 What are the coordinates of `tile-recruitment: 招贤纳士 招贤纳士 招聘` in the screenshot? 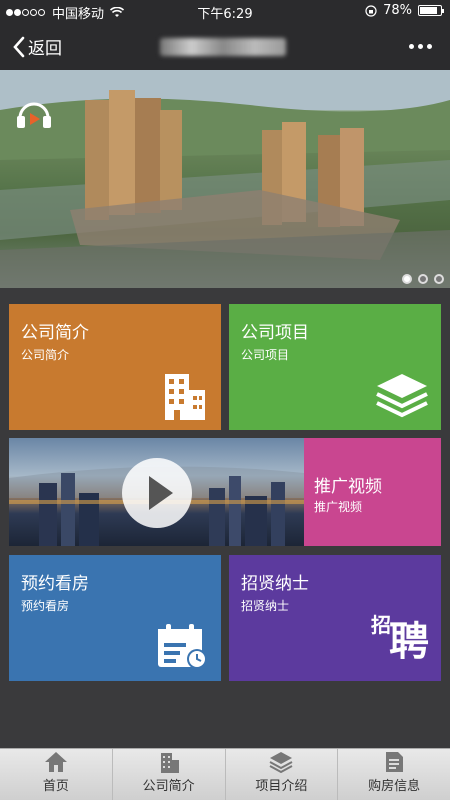 It's located at (335, 618).